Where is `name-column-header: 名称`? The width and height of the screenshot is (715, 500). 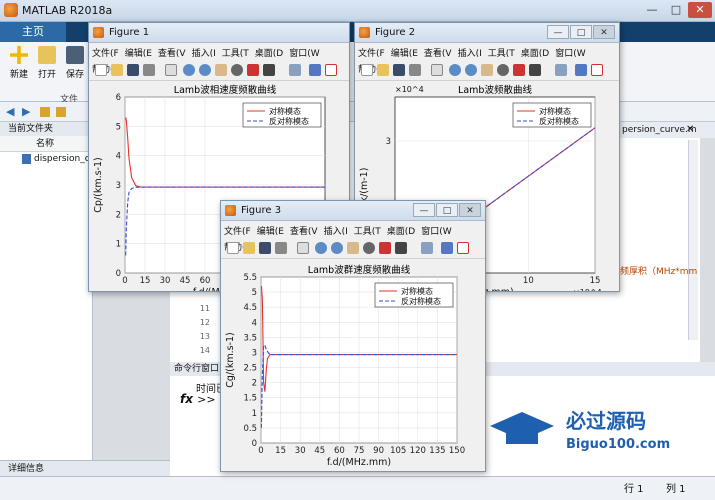
name-column-header: 名称 is located at coordinates (46, 144).